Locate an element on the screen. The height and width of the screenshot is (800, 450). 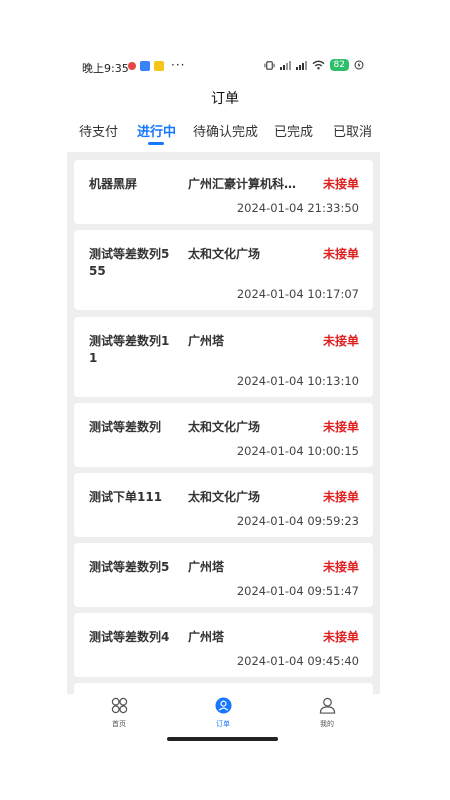
grid-icon is located at coordinates (119, 705).